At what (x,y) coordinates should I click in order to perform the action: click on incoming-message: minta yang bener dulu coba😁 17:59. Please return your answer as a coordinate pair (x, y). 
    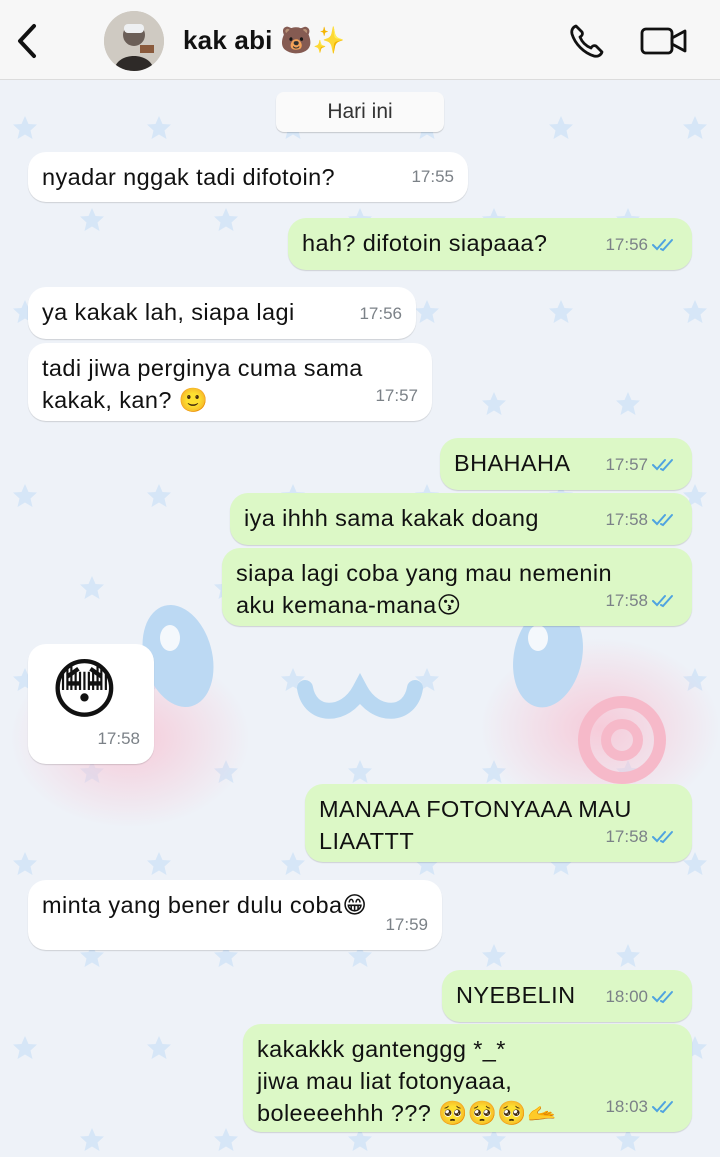
    Looking at the image, I should click on (235, 915).